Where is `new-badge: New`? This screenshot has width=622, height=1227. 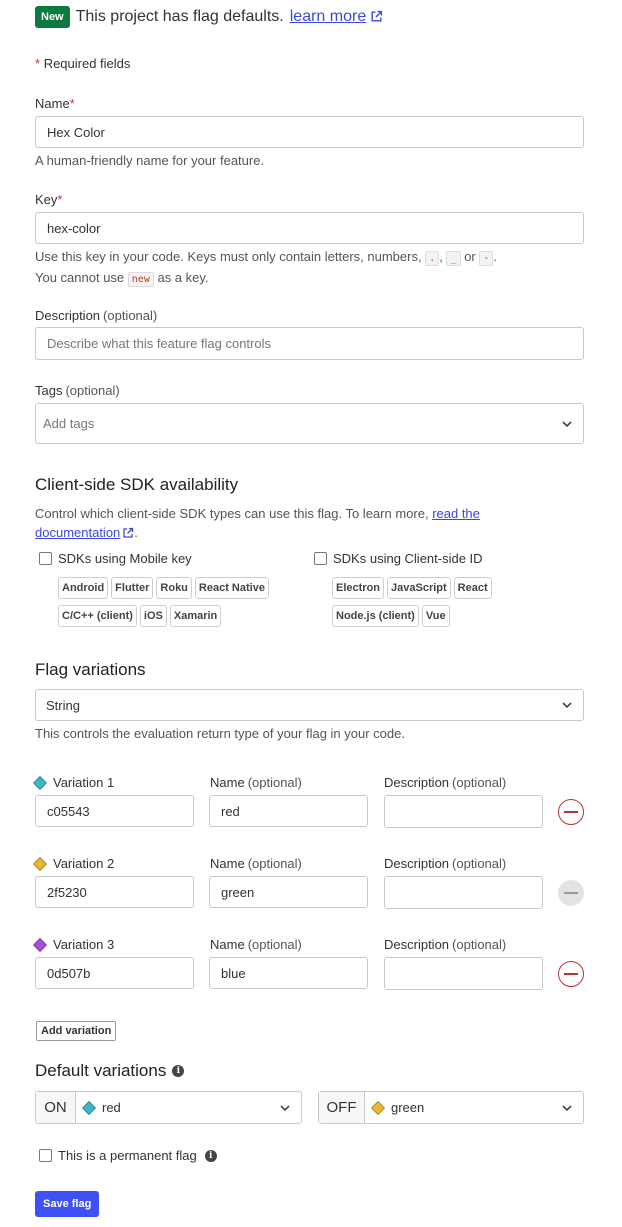 new-badge: New is located at coordinates (52, 17).